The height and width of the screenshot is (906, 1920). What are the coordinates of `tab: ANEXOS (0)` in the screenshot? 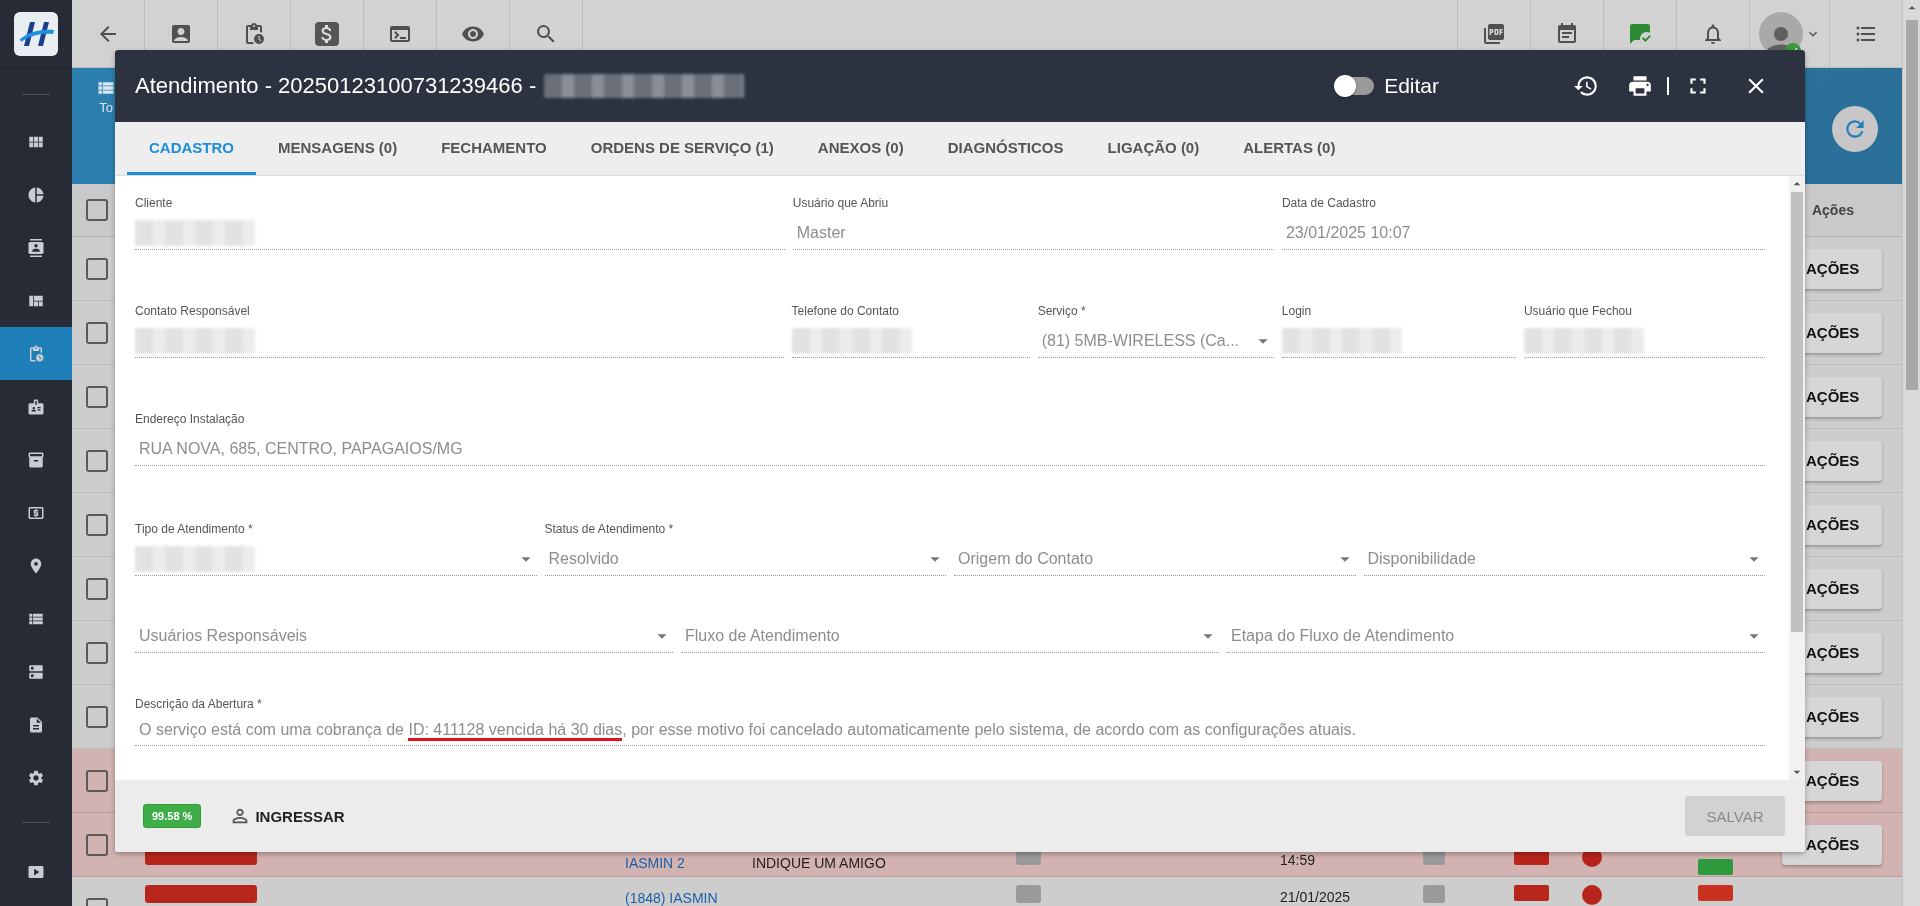 It's located at (860, 148).